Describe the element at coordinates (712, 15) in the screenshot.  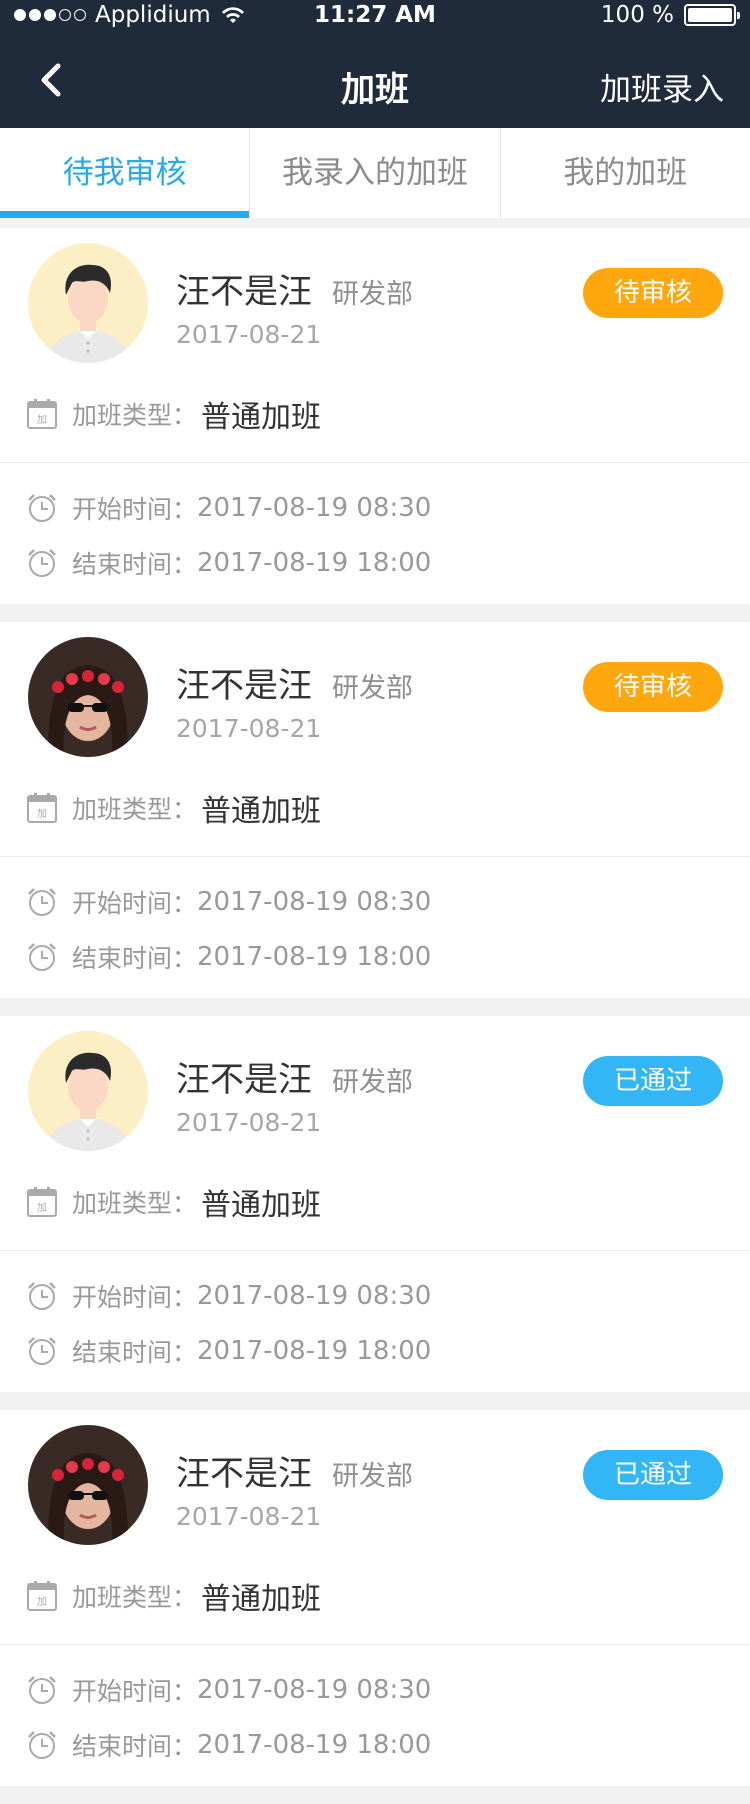
I see `battery-icon` at that location.